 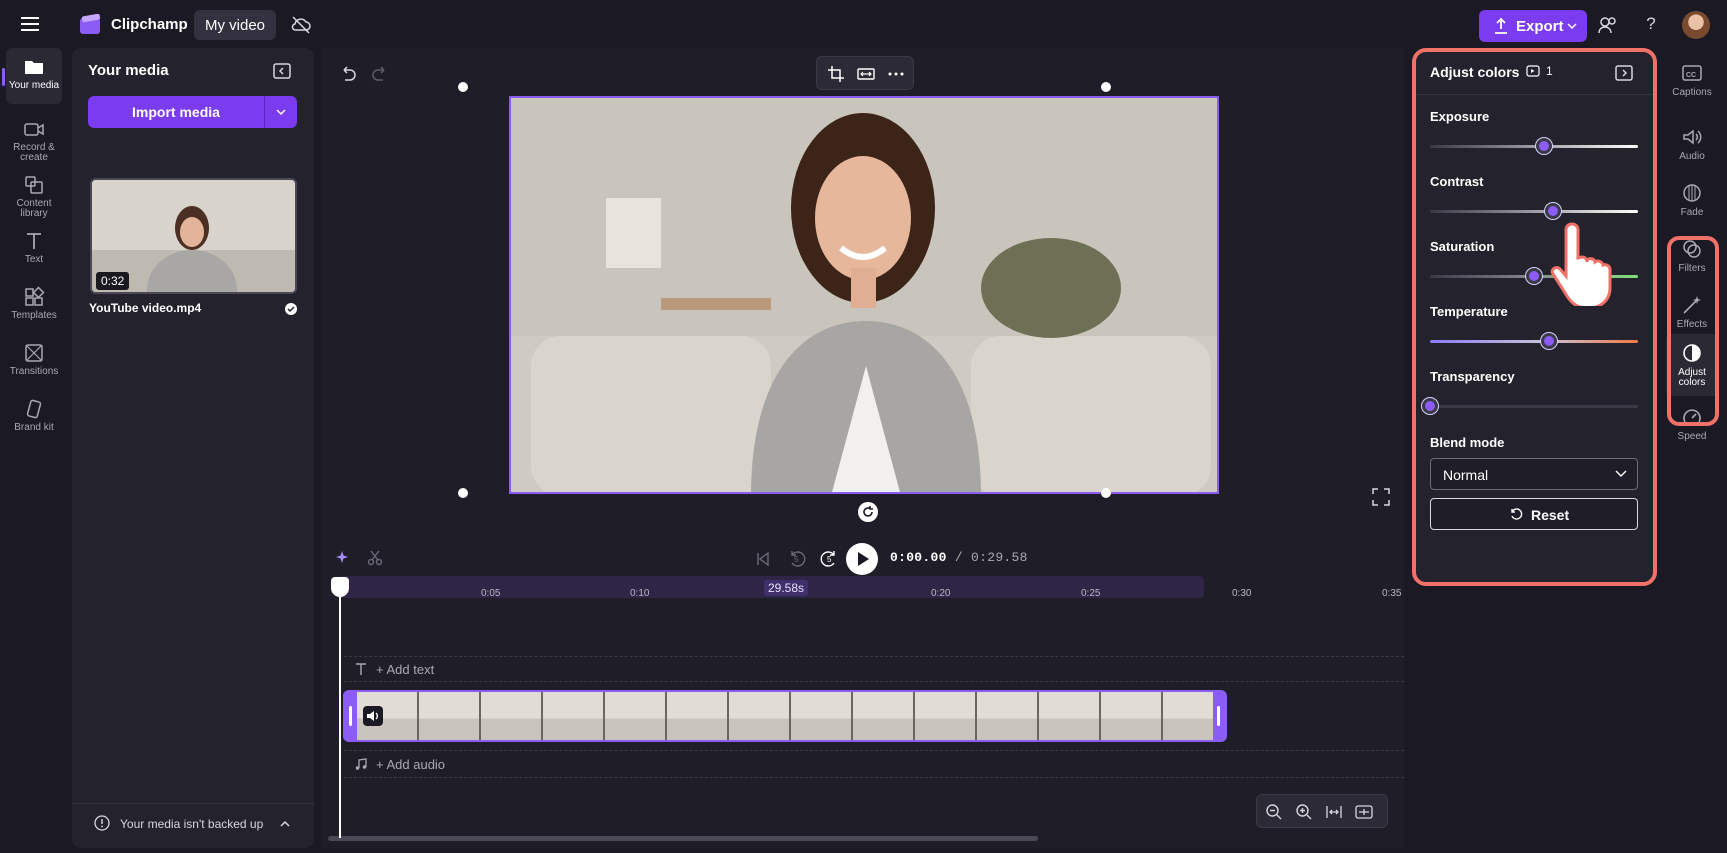 I want to click on transparency-slider-thumb, so click(x=1430, y=406).